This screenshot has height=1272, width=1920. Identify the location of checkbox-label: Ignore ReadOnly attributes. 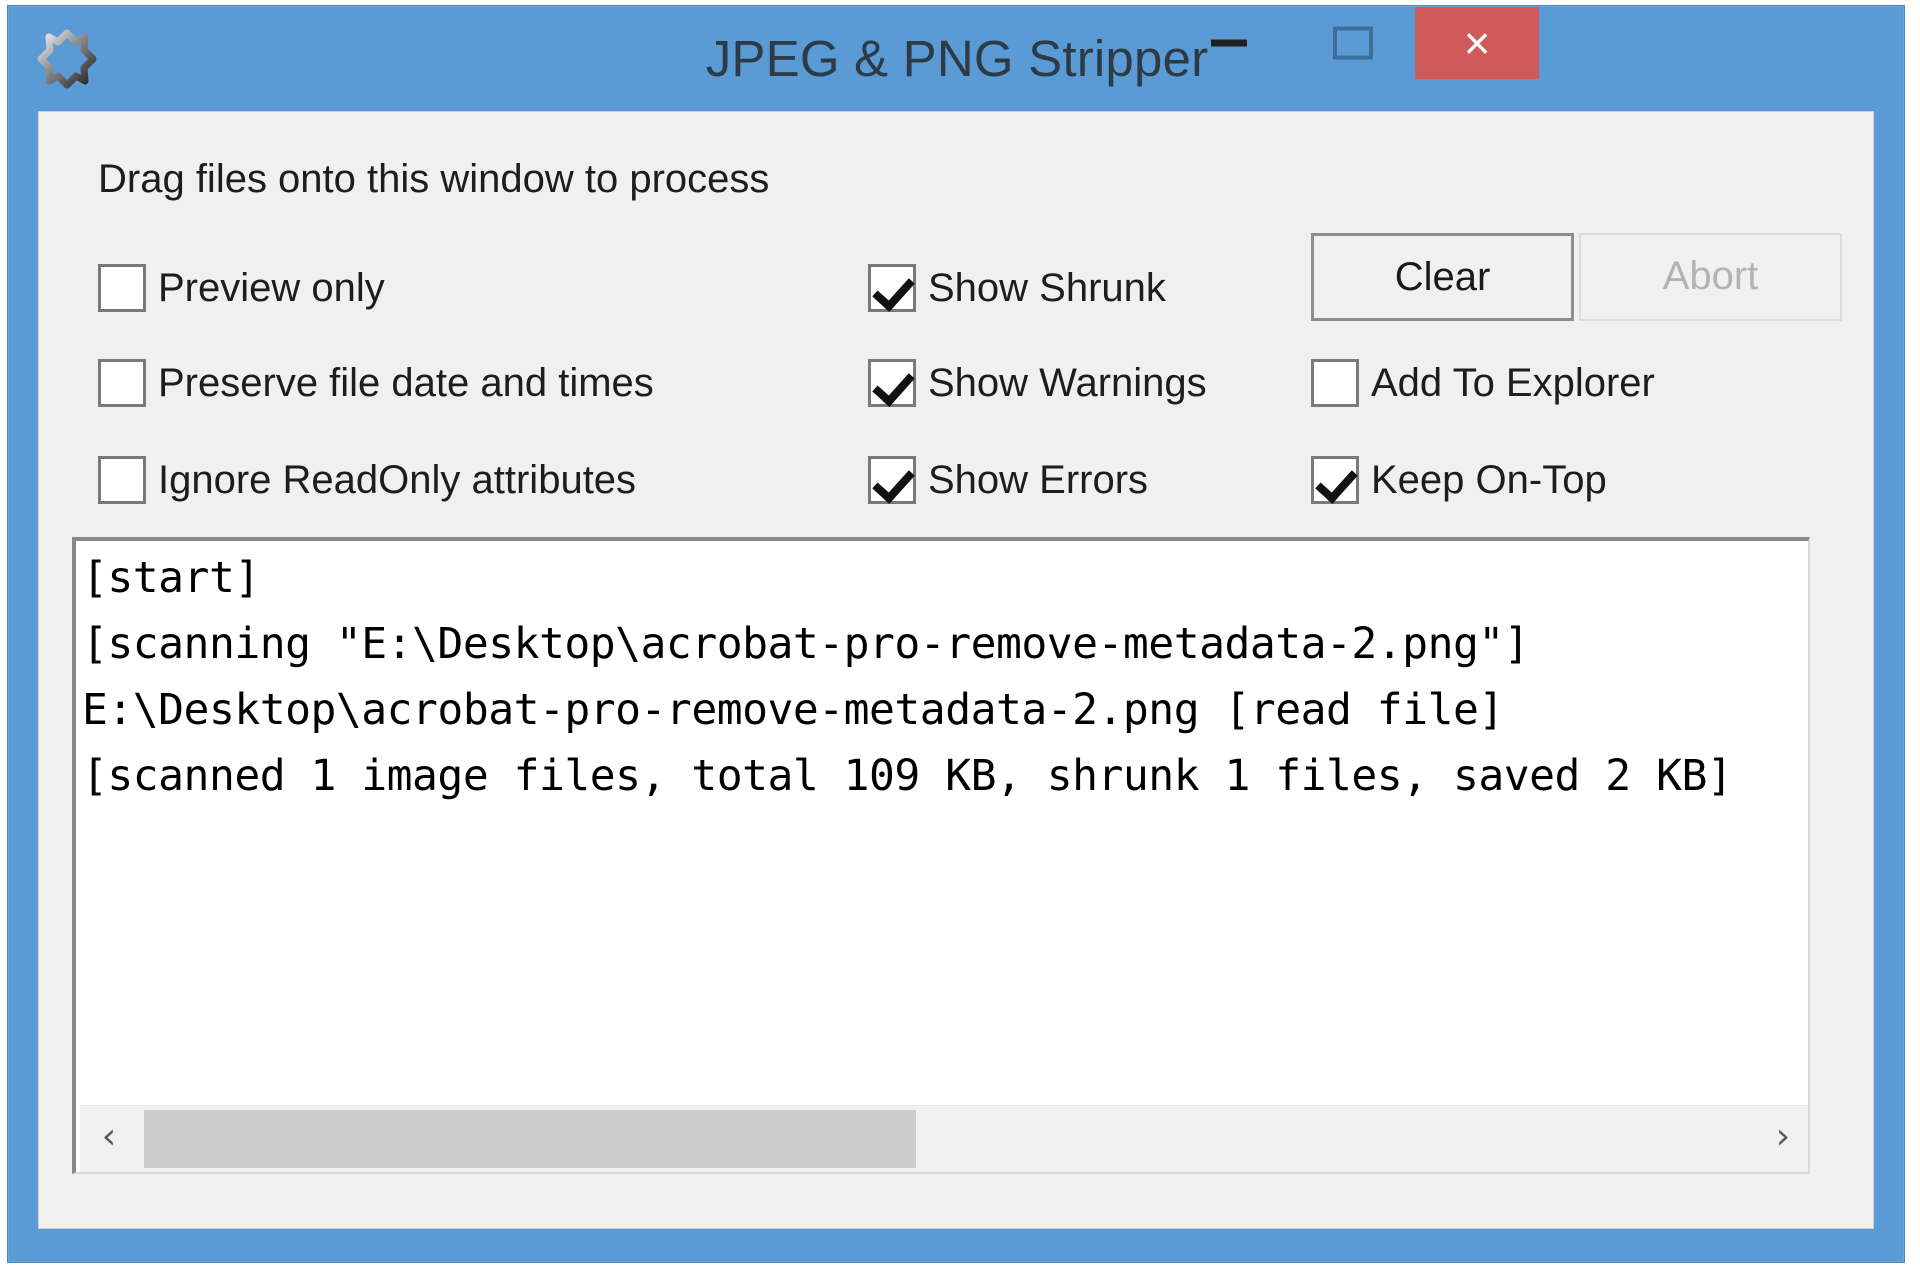
(397, 479).